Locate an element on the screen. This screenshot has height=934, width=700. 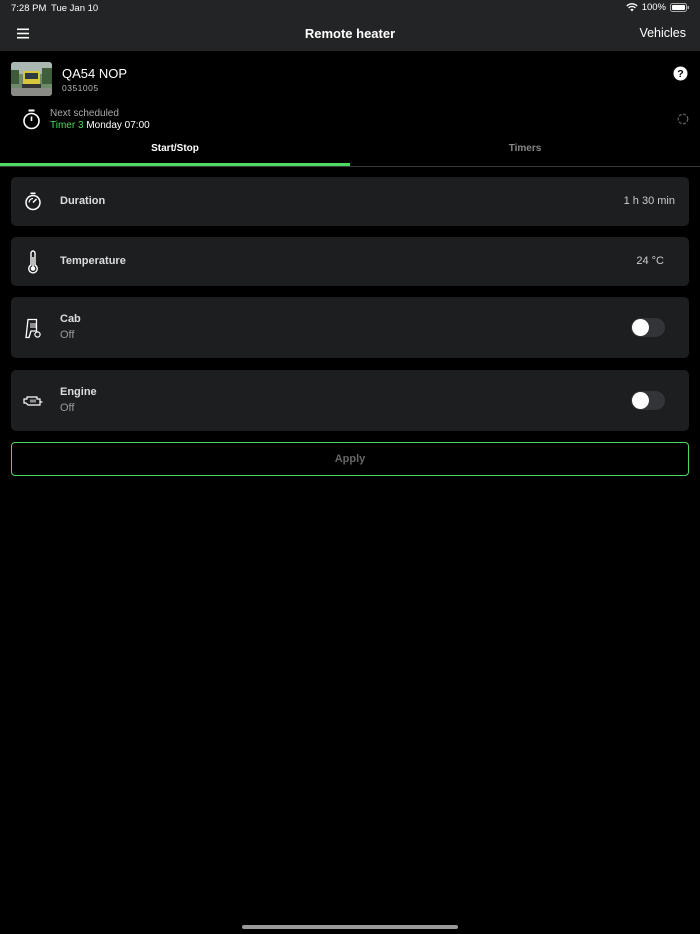
next-scheduled-value: Timer 3 Monday 07:00 is located at coordinates (100, 125).